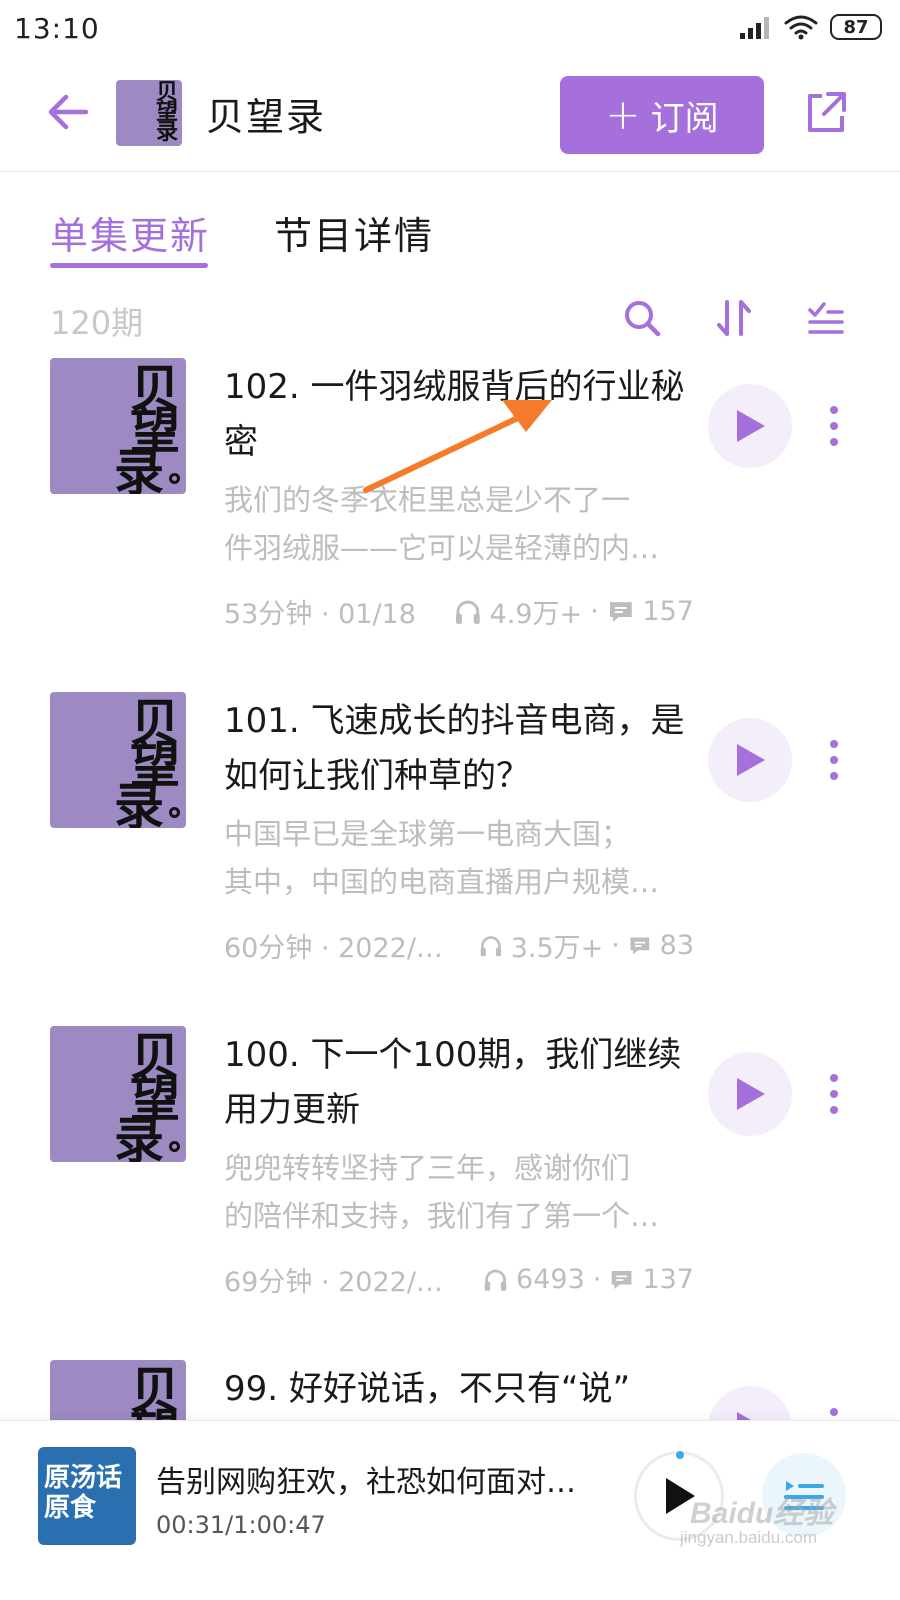 The width and height of the screenshot is (900, 1600). I want to click on search-icon, so click(642, 318).